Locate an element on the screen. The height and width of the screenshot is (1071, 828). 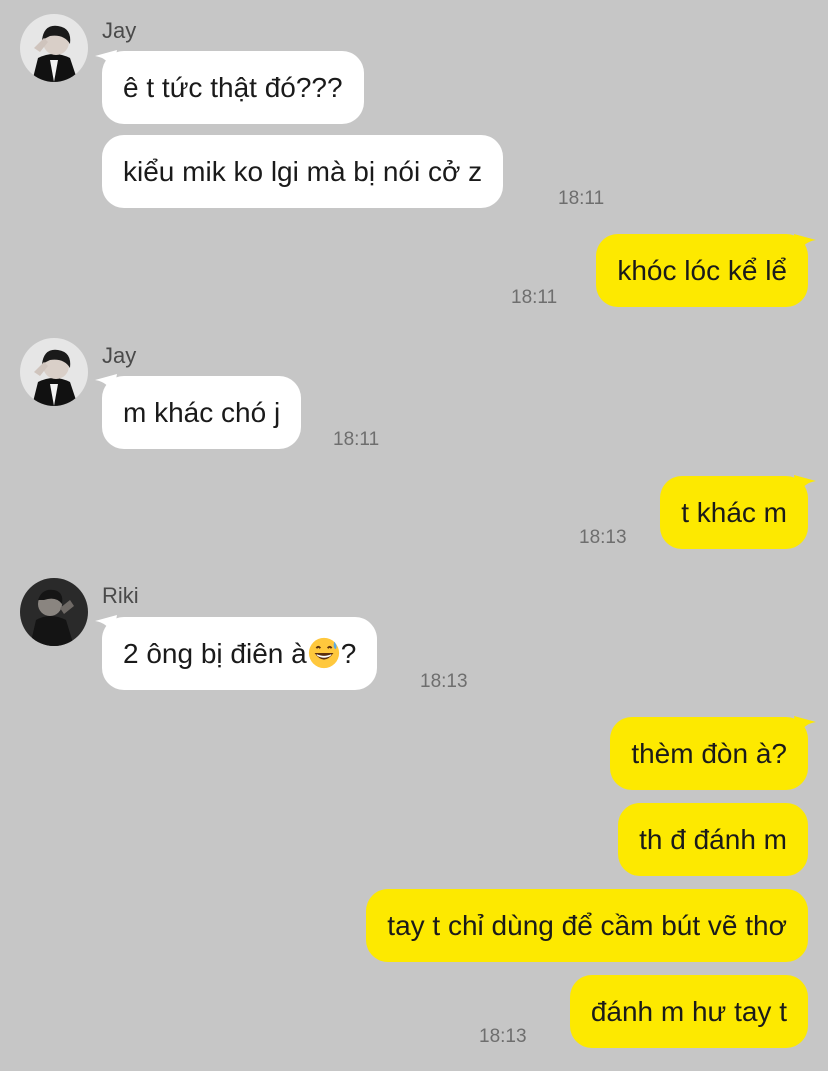
message-bubble: t khác m is located at coordinates (734, 512).